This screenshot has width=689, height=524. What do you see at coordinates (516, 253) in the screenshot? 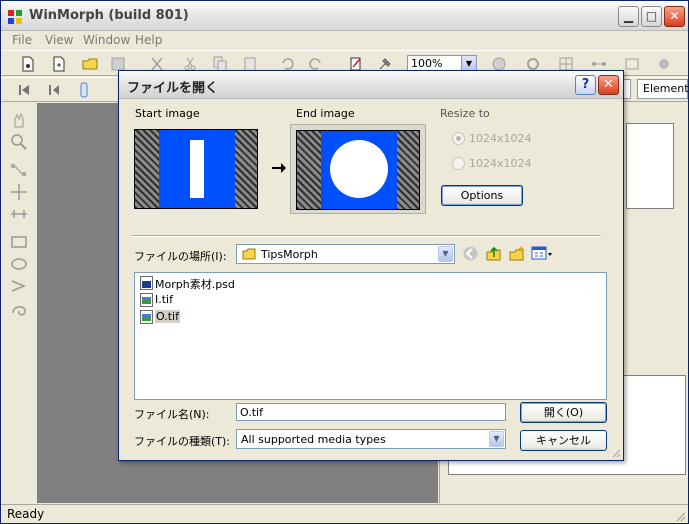
I see `new-folder-icon` at bounding box center [516, 253].